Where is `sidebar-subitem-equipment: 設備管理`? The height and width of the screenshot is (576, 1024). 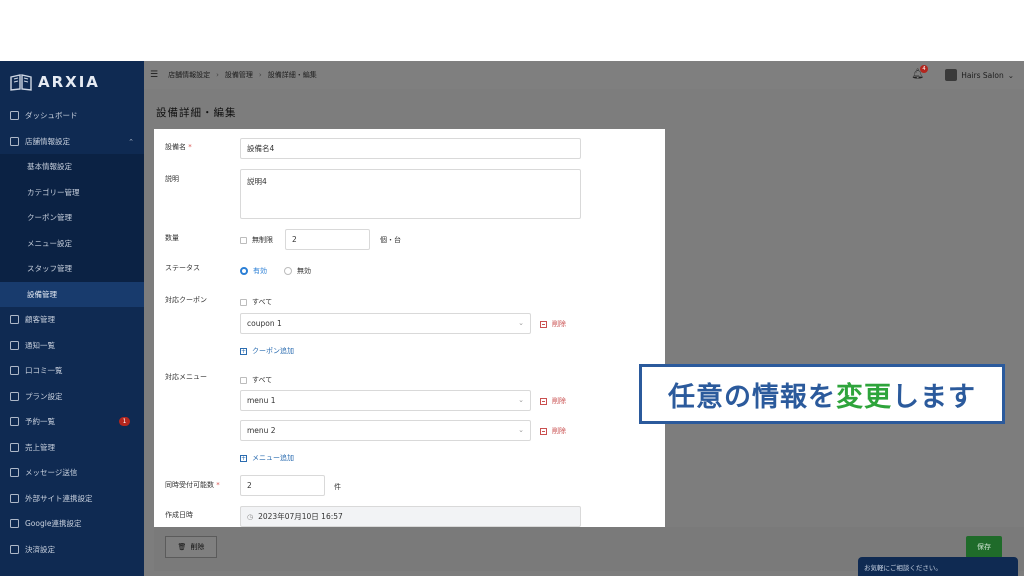 sidebar-subitem-equipment: 設備管理 is located at coordinates (72, 294).